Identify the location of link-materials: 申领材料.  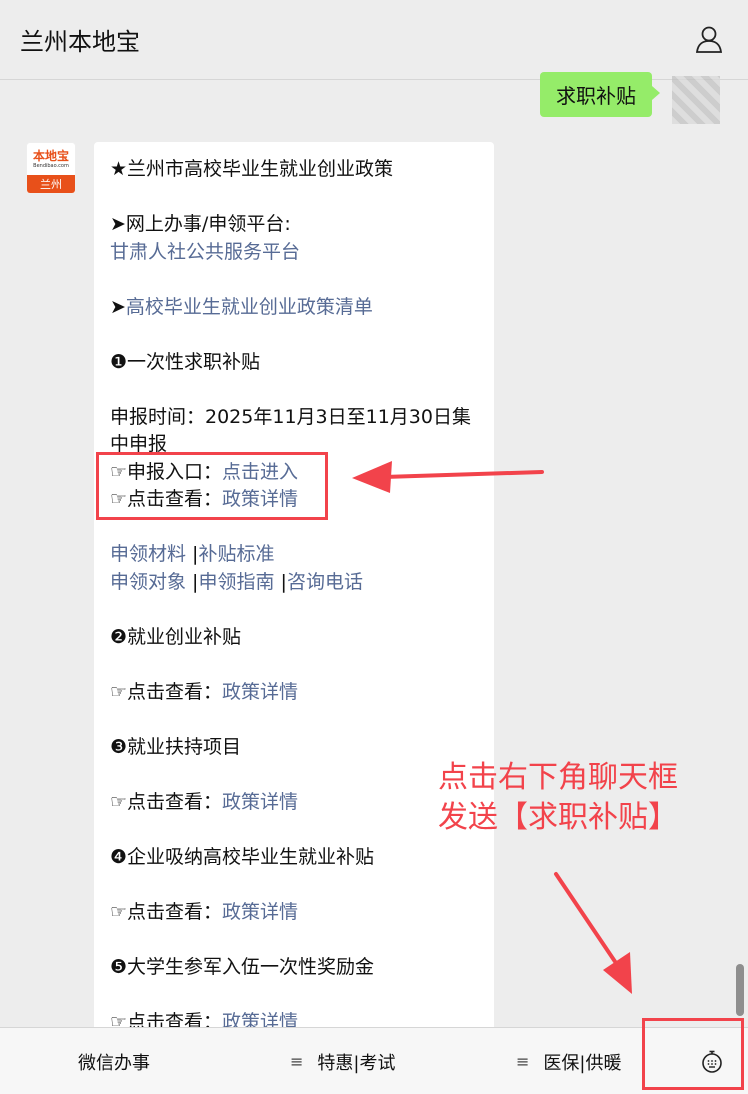
(148, 554).